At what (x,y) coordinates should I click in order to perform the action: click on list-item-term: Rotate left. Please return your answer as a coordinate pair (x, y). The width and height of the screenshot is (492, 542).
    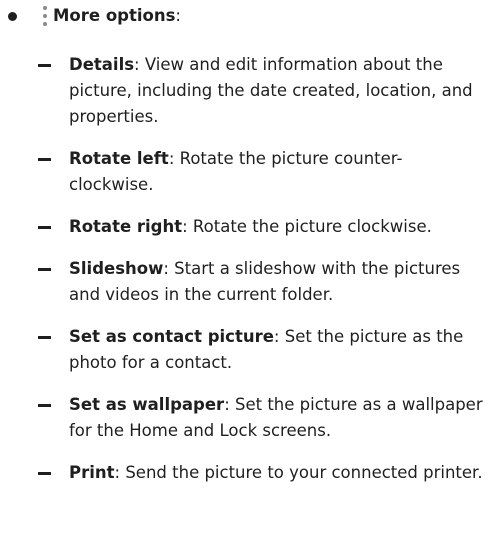
    Looking at the image, I should click on (119, 158).